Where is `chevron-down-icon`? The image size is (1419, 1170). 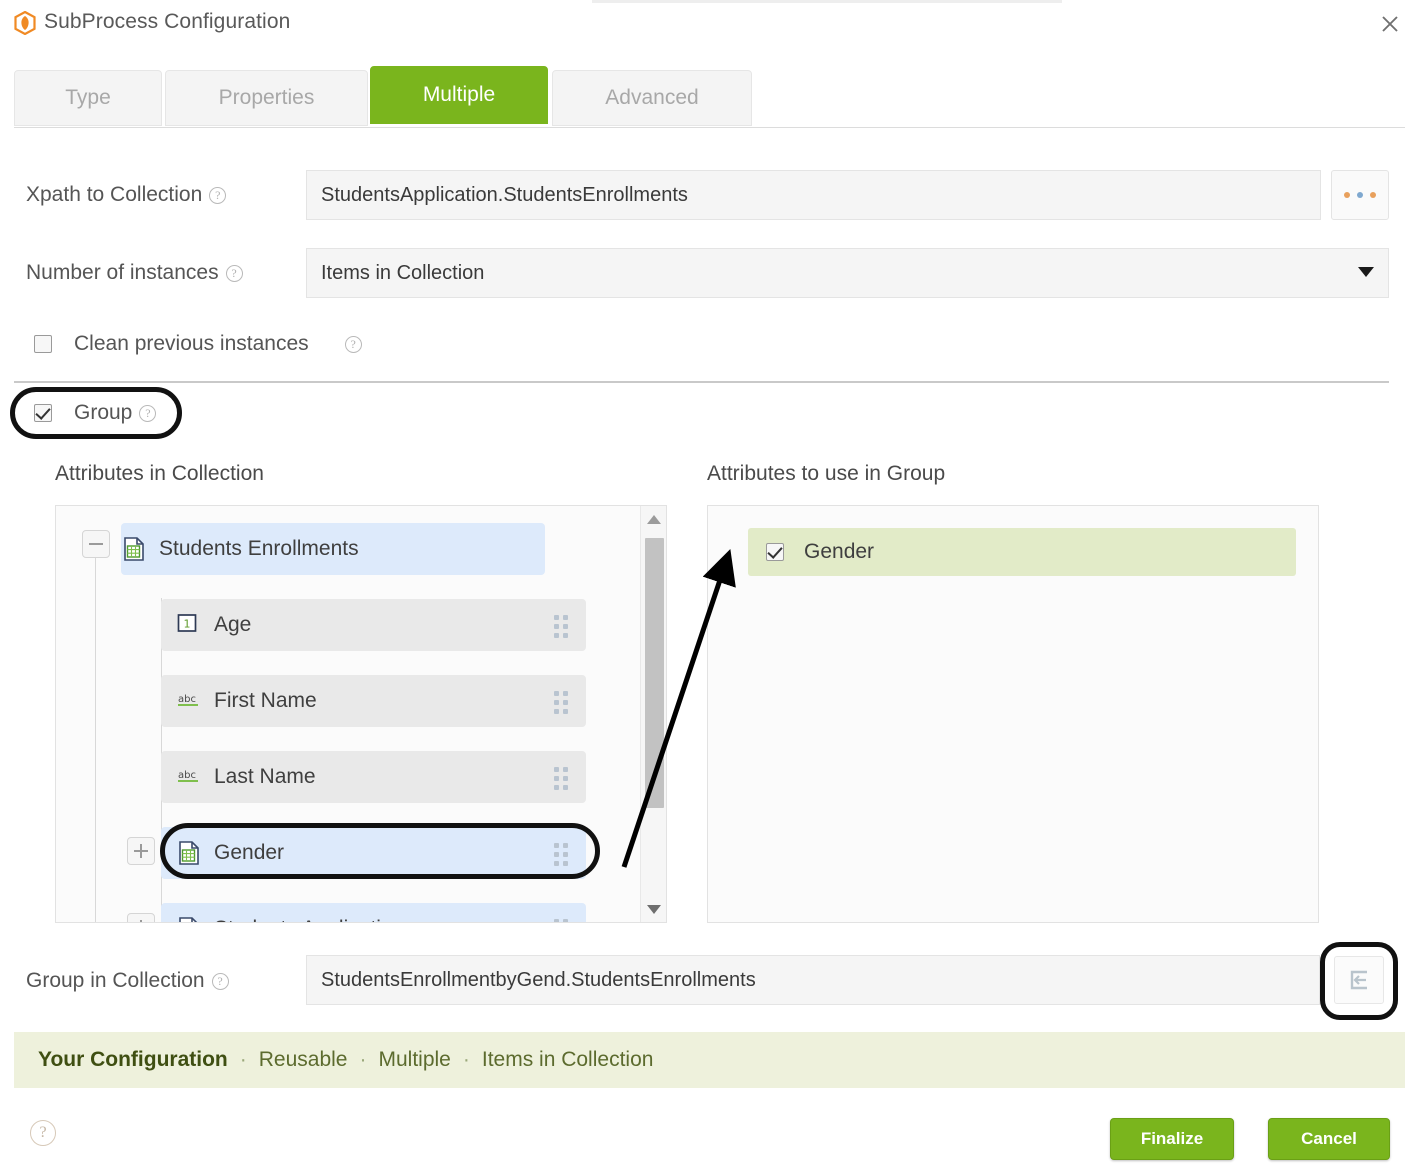
chevron-down-icon is located at coordinates (1366, 272).